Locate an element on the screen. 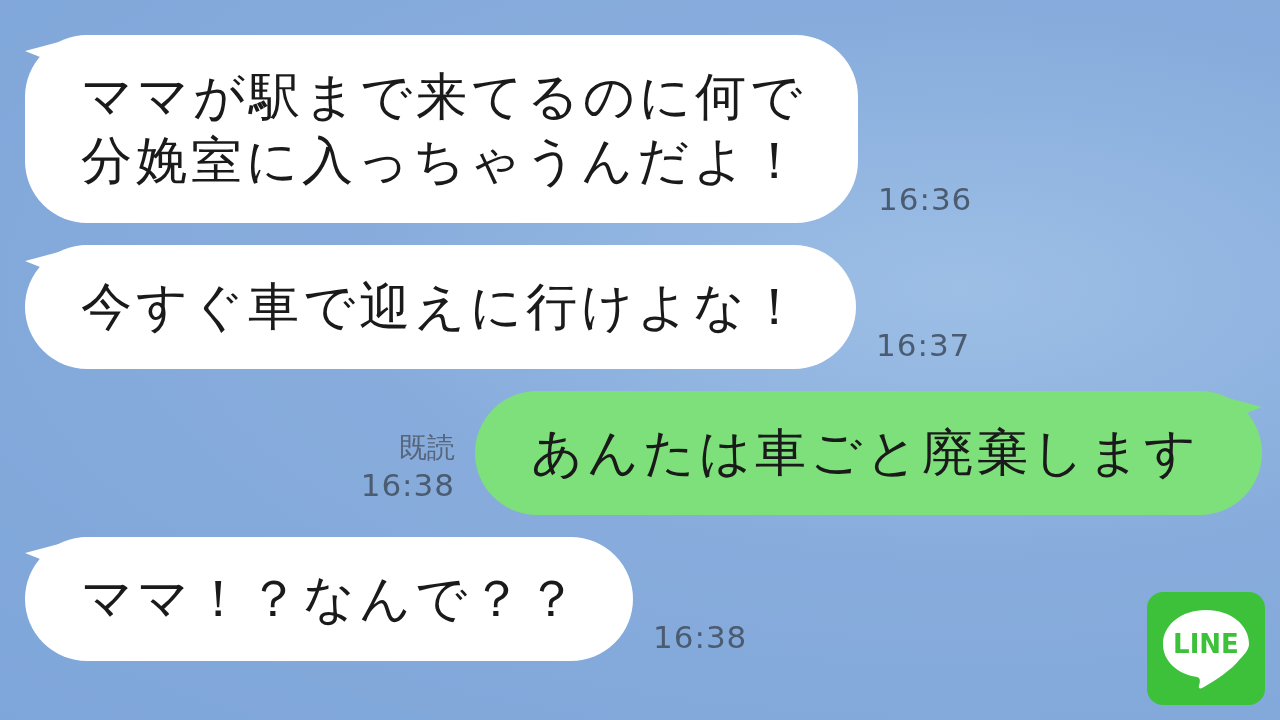 The width and height of the screenshot is (1280, 720). read-receipt: 既読 is located at coordinates (427, 448).